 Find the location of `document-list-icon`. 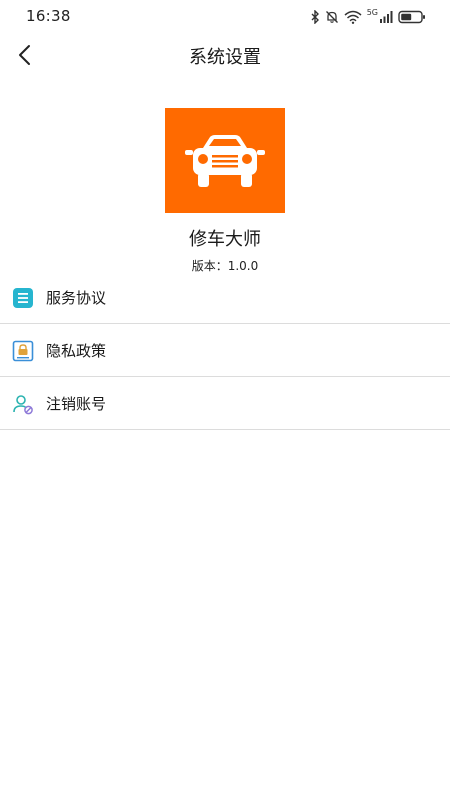

document-list-icon is located at coordinates (23, 298).